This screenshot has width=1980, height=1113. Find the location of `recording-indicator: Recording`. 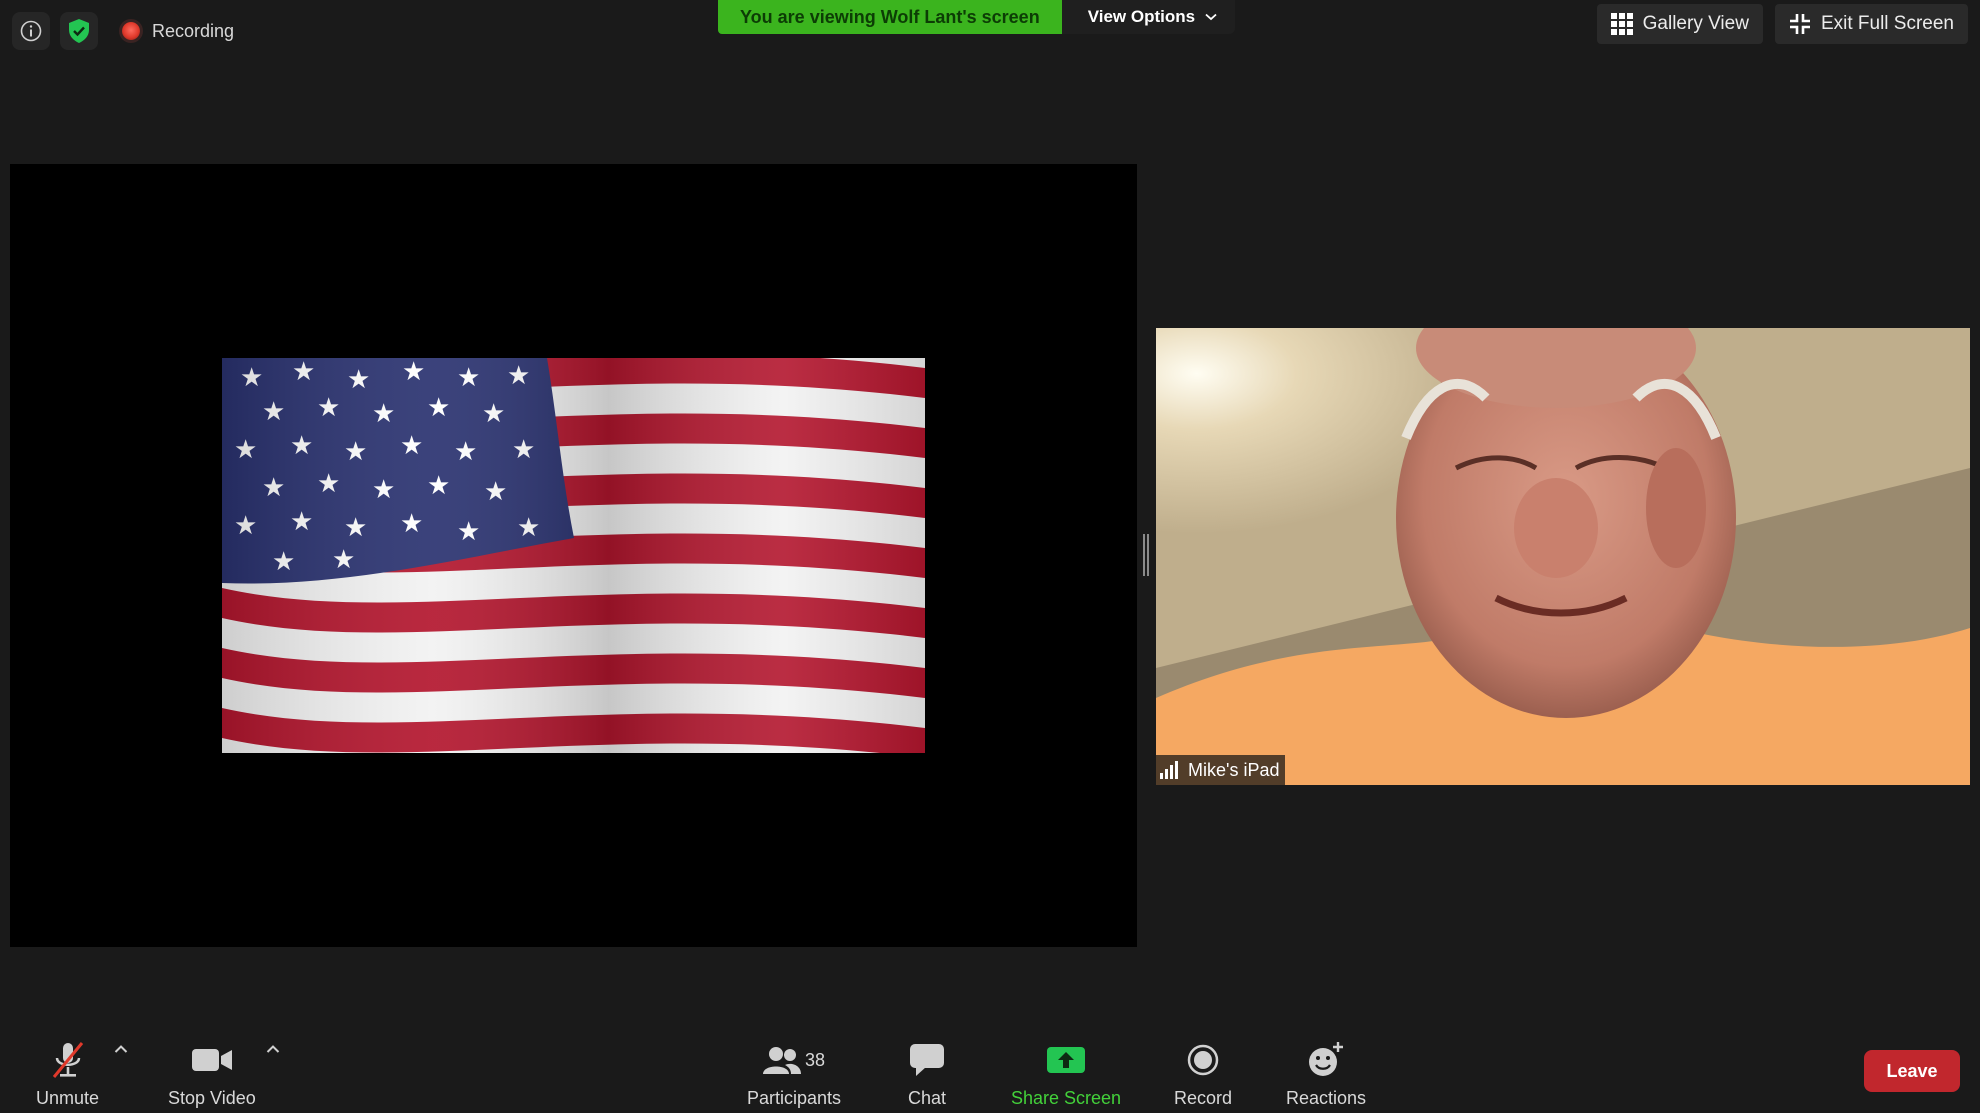

recording-indicator: Recording is located at coordinates (178, 31).